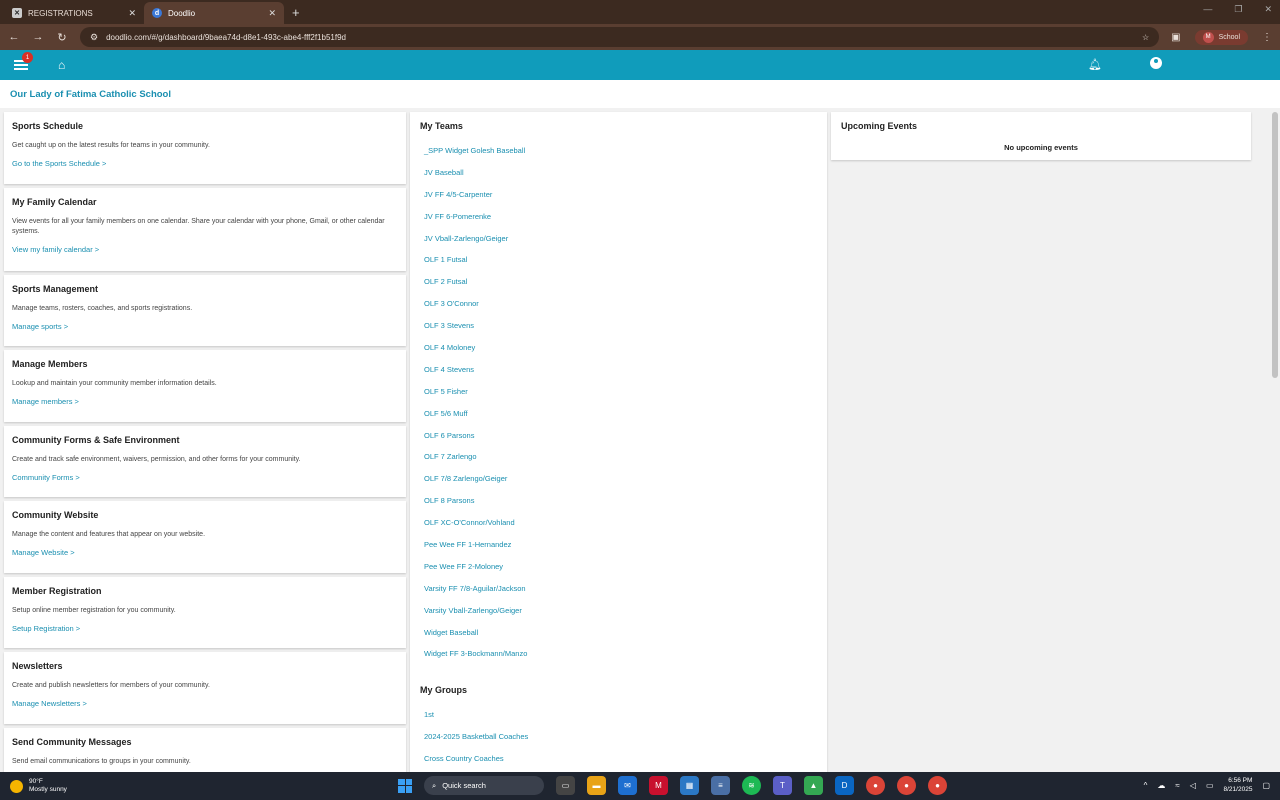 Image resolution: width=1280 pixels, height=800 pixels. What do you see at coordinates (1268, 9) in the screenshot?
I see `close-window-icon: ✕` at bounding box center [1268, 9].